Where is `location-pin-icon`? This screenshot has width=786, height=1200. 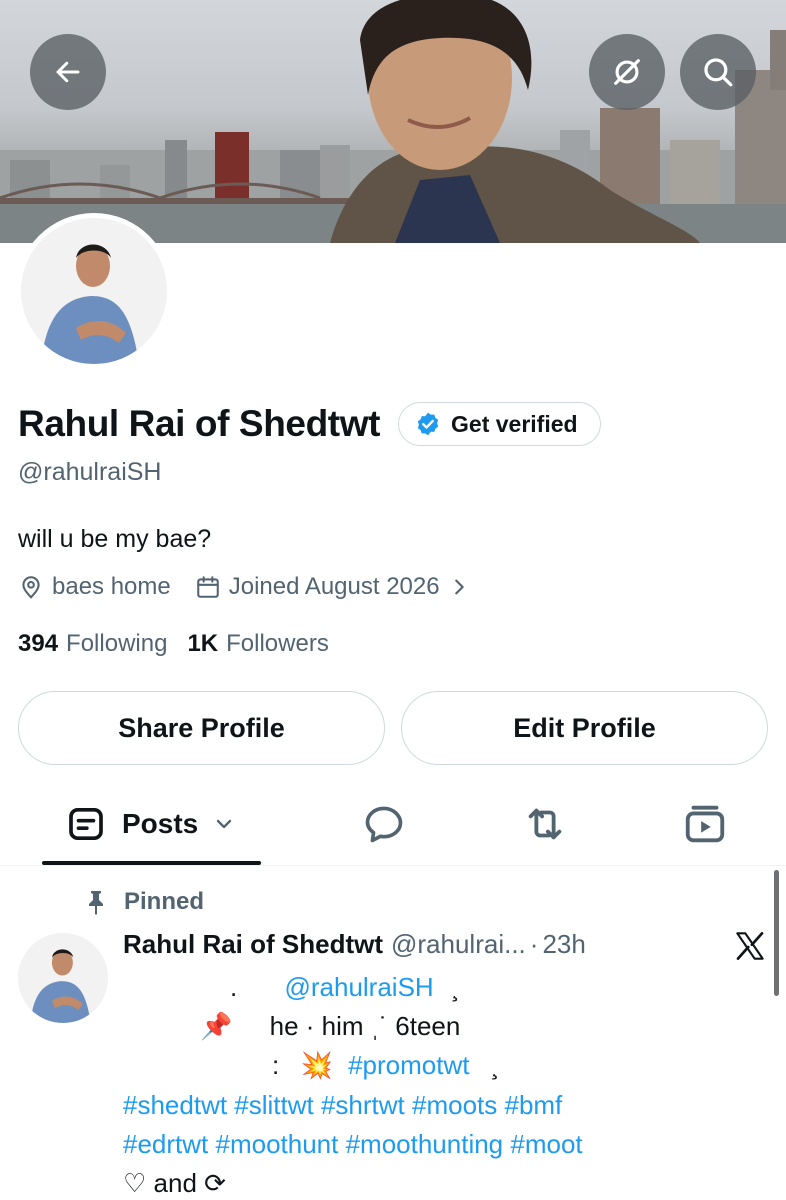 location-pin-icon is located at coordinates (31, 587).